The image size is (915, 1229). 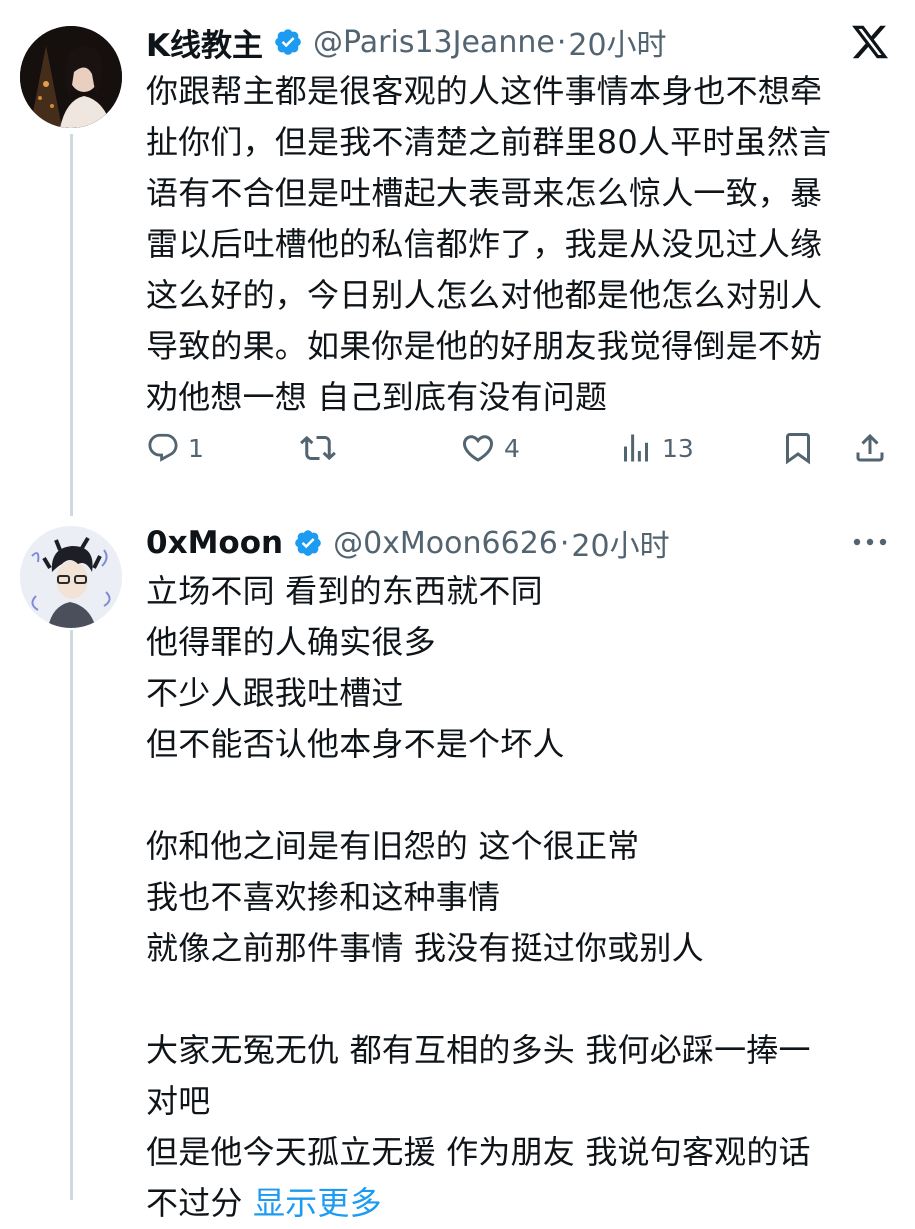 I want to click on bookmark-icon, so click(x=798, y=449).